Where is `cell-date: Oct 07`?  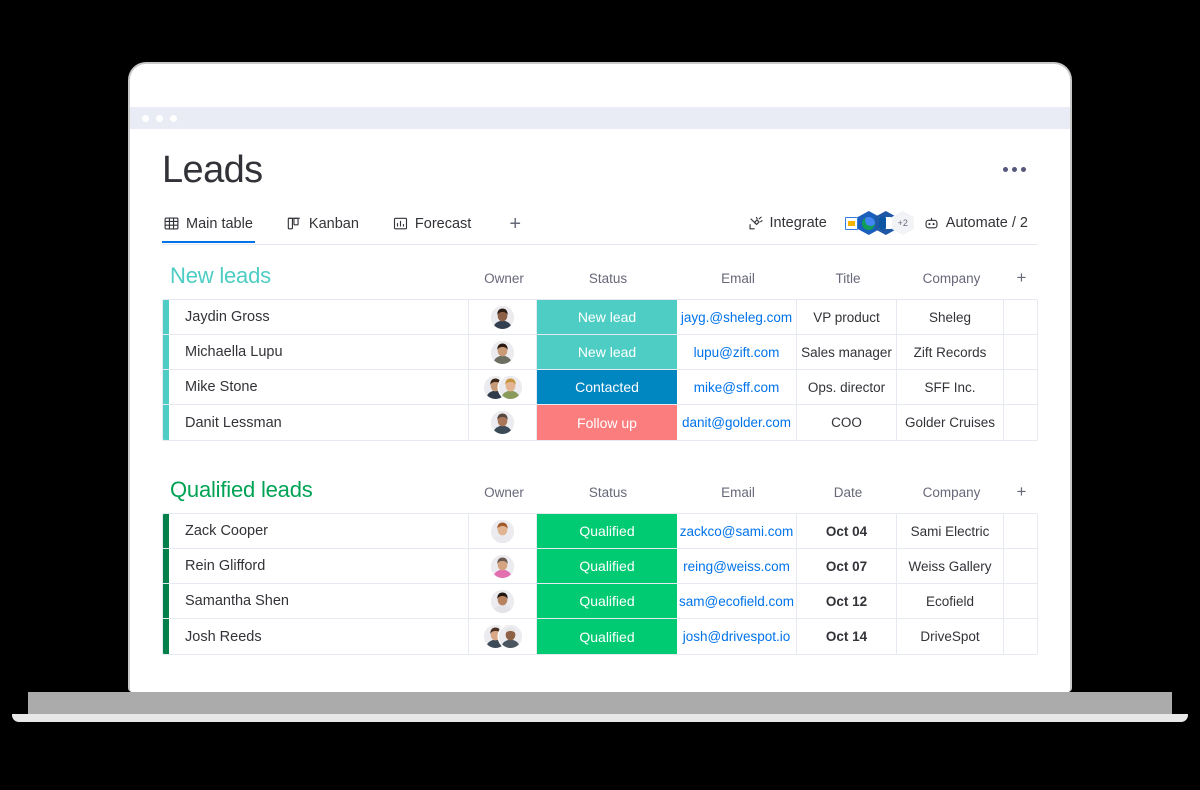
cell-date: Oct 07 is located at coordinates (847, 566).